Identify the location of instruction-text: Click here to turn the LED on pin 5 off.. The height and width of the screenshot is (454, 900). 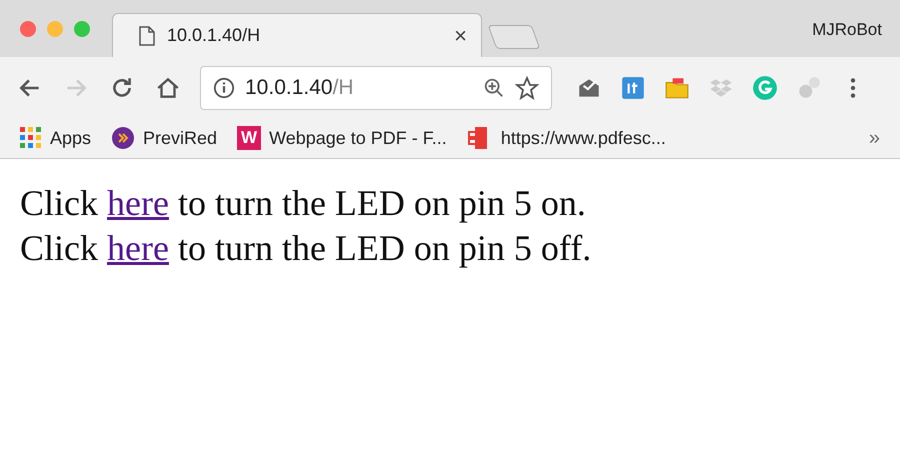
(306, 248).